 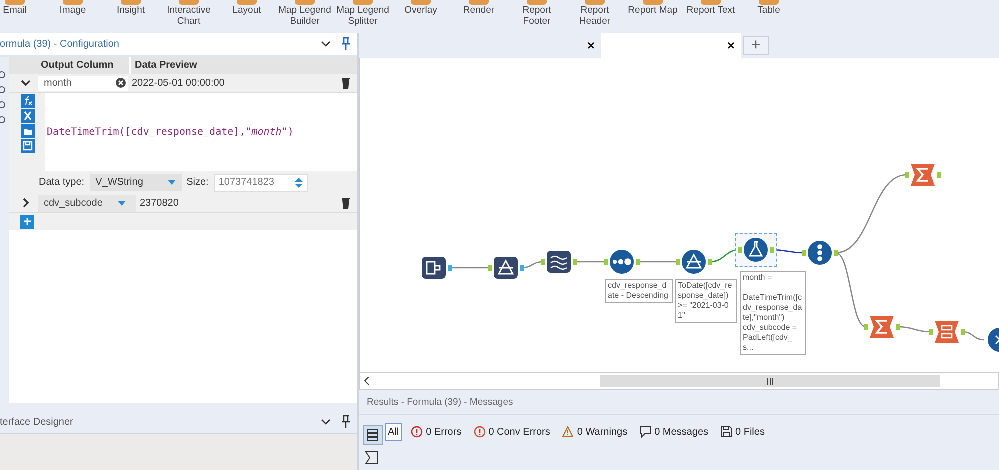 I want to click on tool-label: Email, so click(x=15, y=10).